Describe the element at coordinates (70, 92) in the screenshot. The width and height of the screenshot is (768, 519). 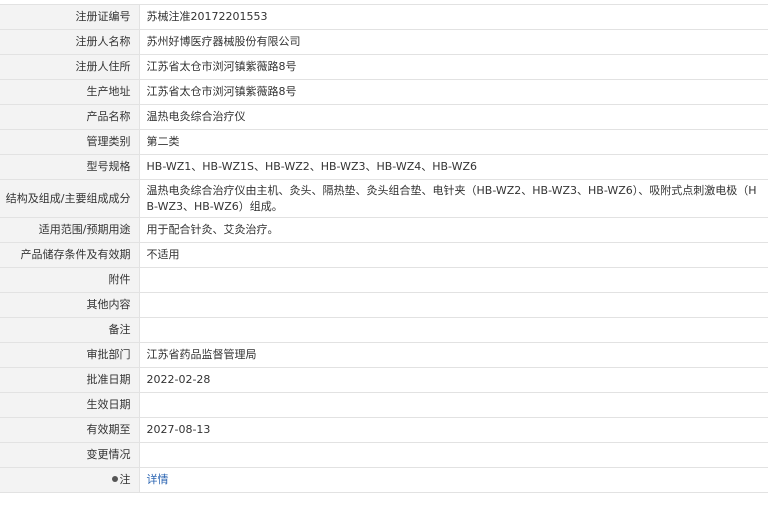
I see `field-label: 生产地址` at that location.